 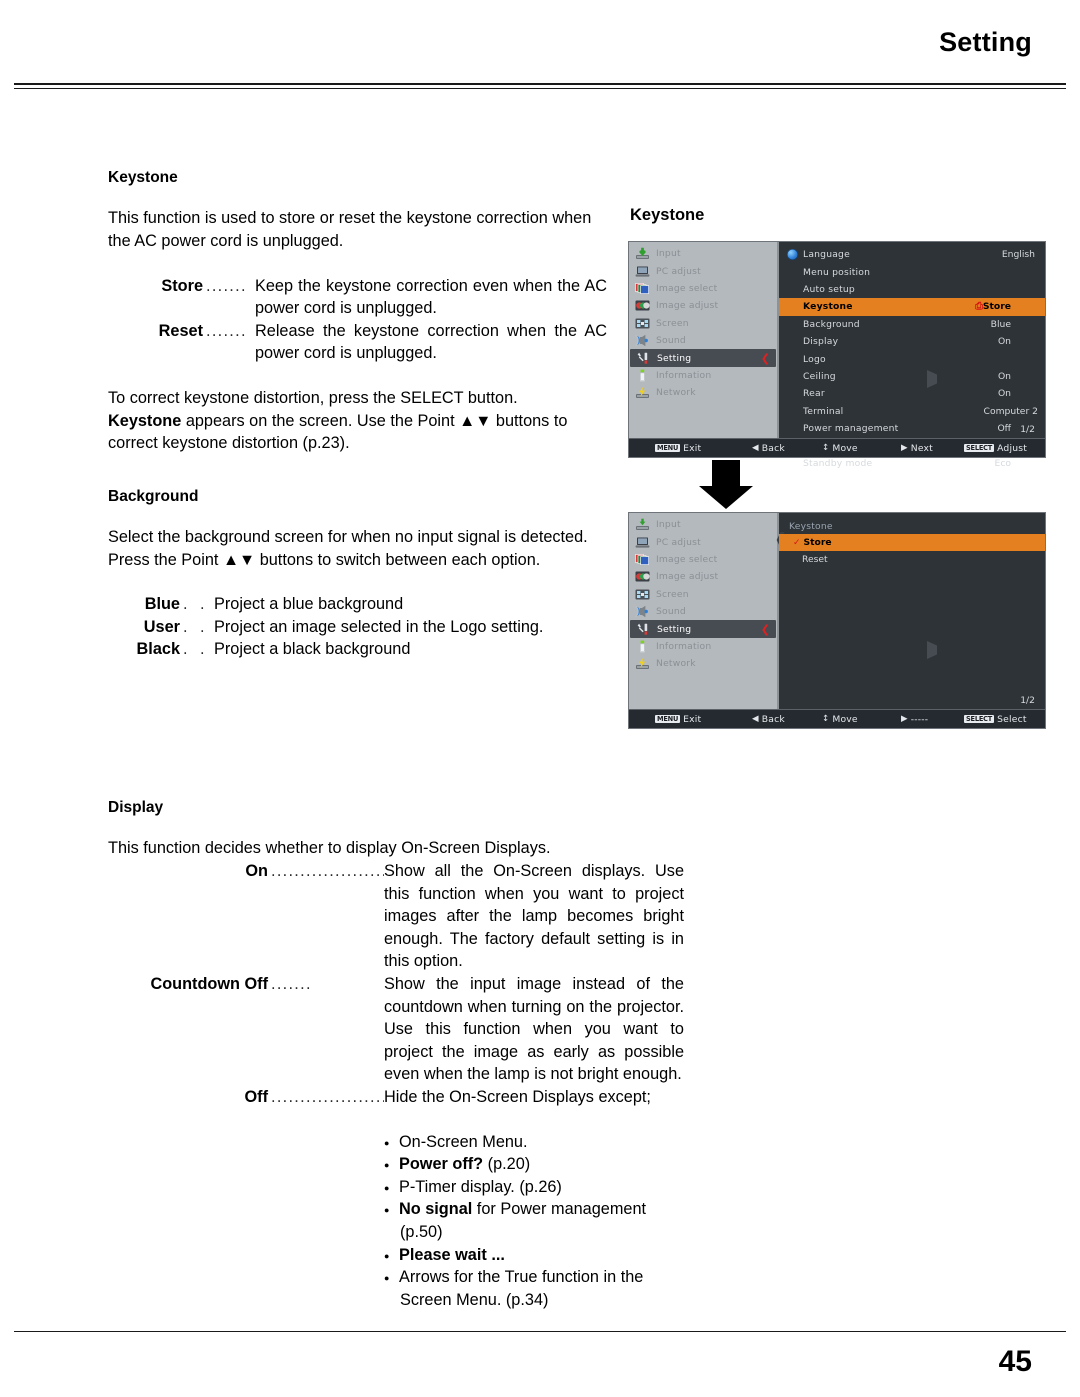 I want to click on status-label: Move, so click(x=845, y=448).